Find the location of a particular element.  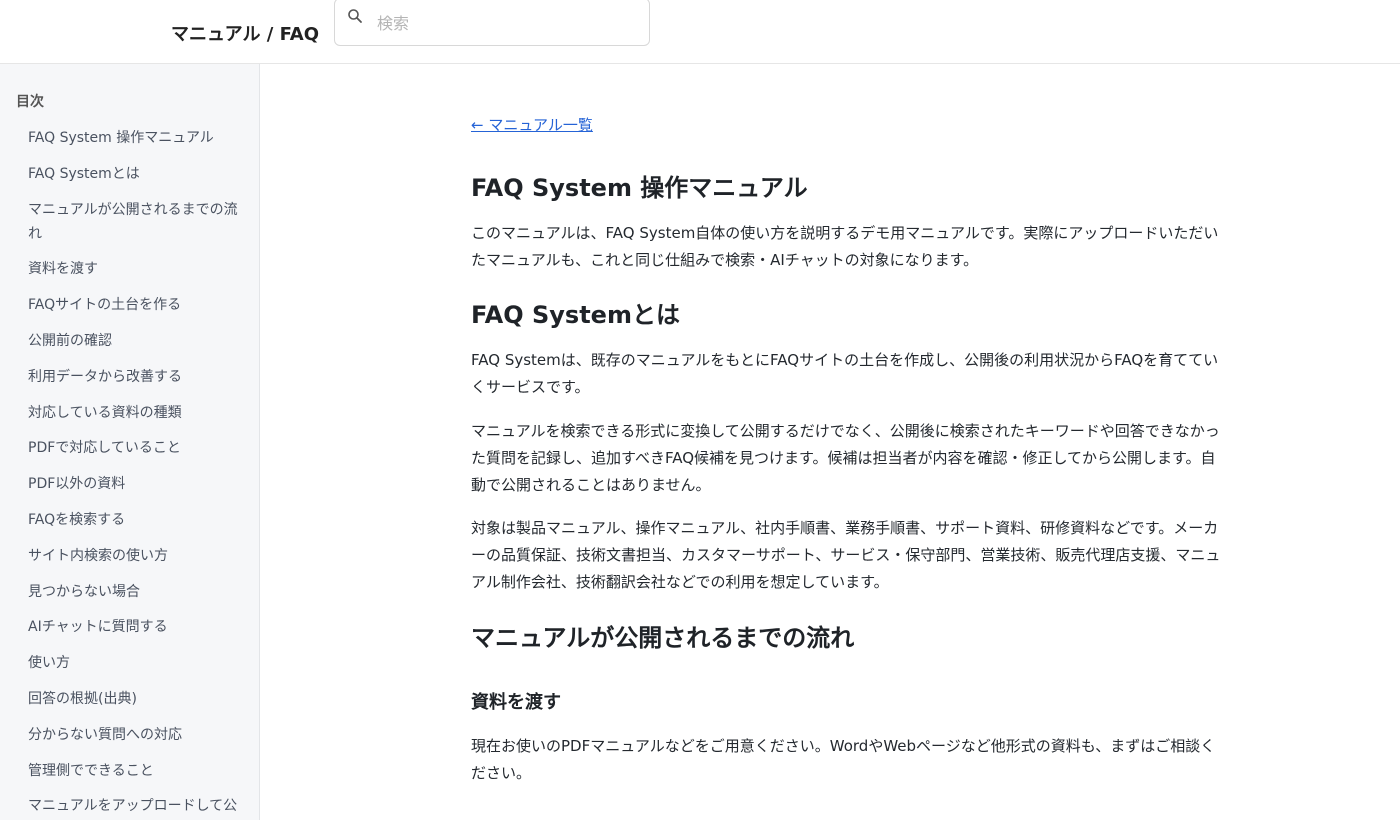

toc-item: マニュアルをアップロードして公開する is located at coordinates (129, 807).